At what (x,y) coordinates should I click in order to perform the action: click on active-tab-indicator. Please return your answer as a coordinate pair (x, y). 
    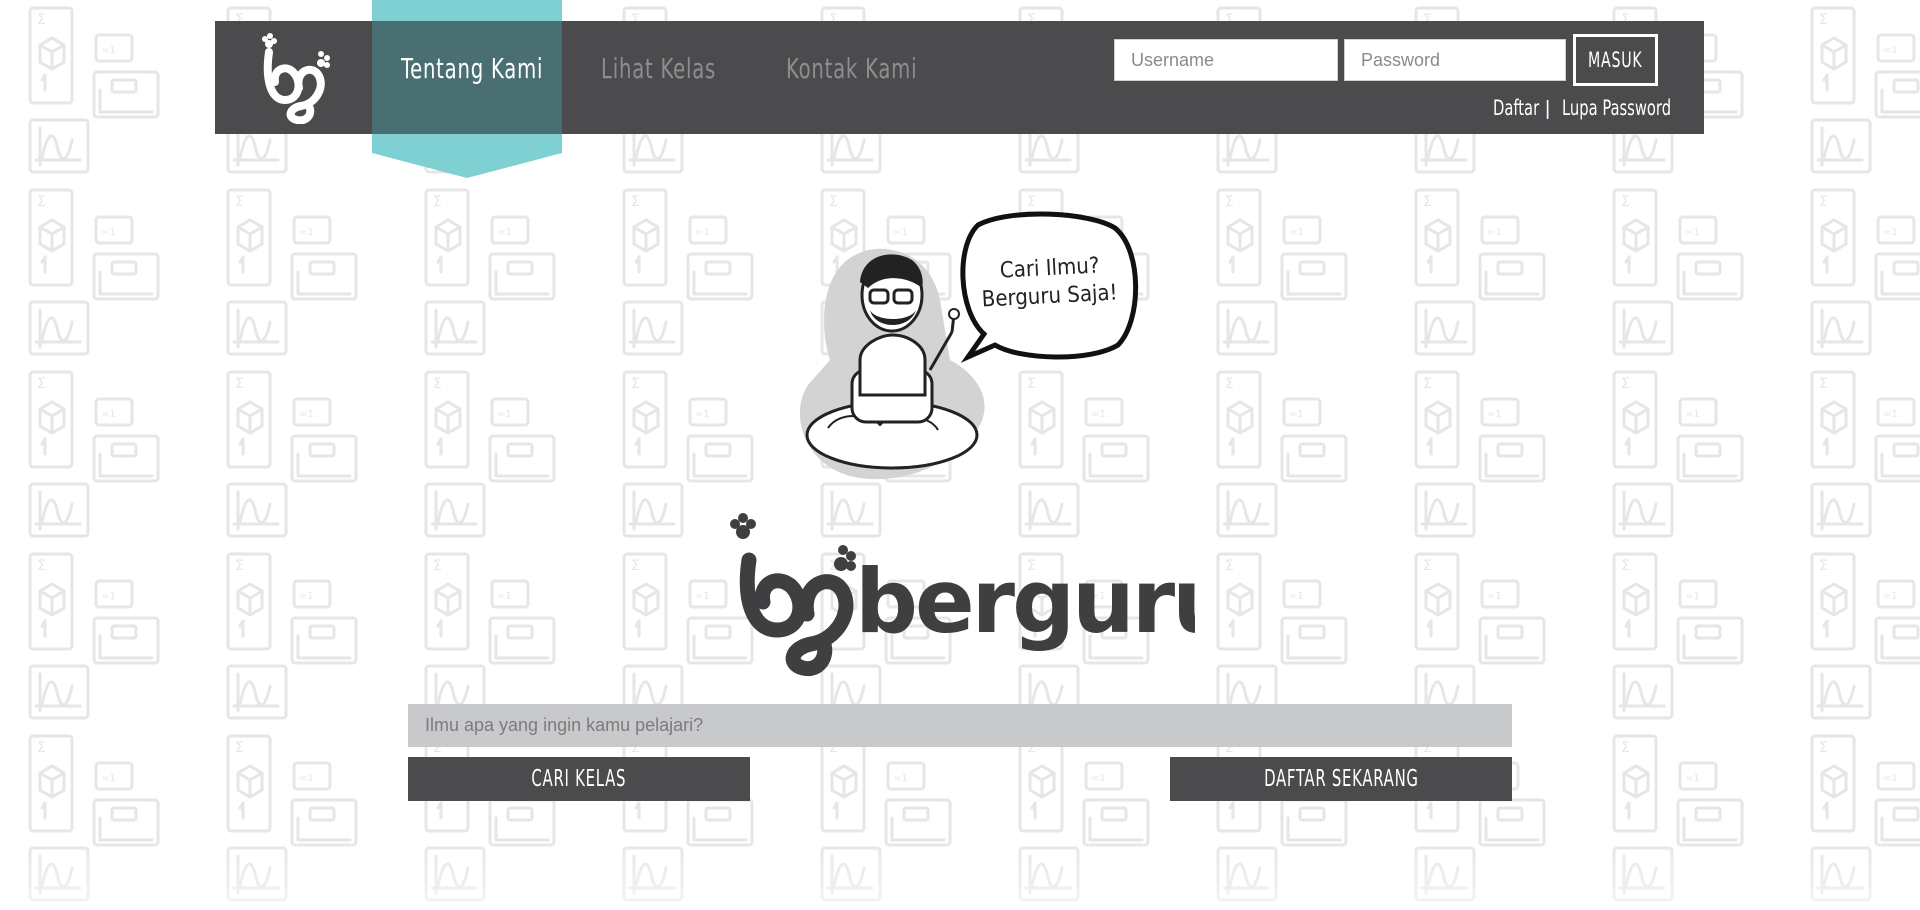
    Looking at the image, I should click on (467, 89).